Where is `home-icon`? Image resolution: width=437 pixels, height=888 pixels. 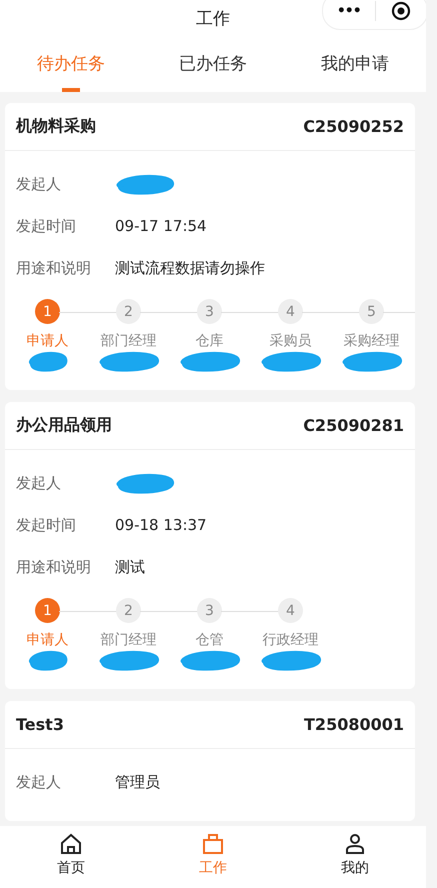 home-icon is located at coordinates (71, 844).